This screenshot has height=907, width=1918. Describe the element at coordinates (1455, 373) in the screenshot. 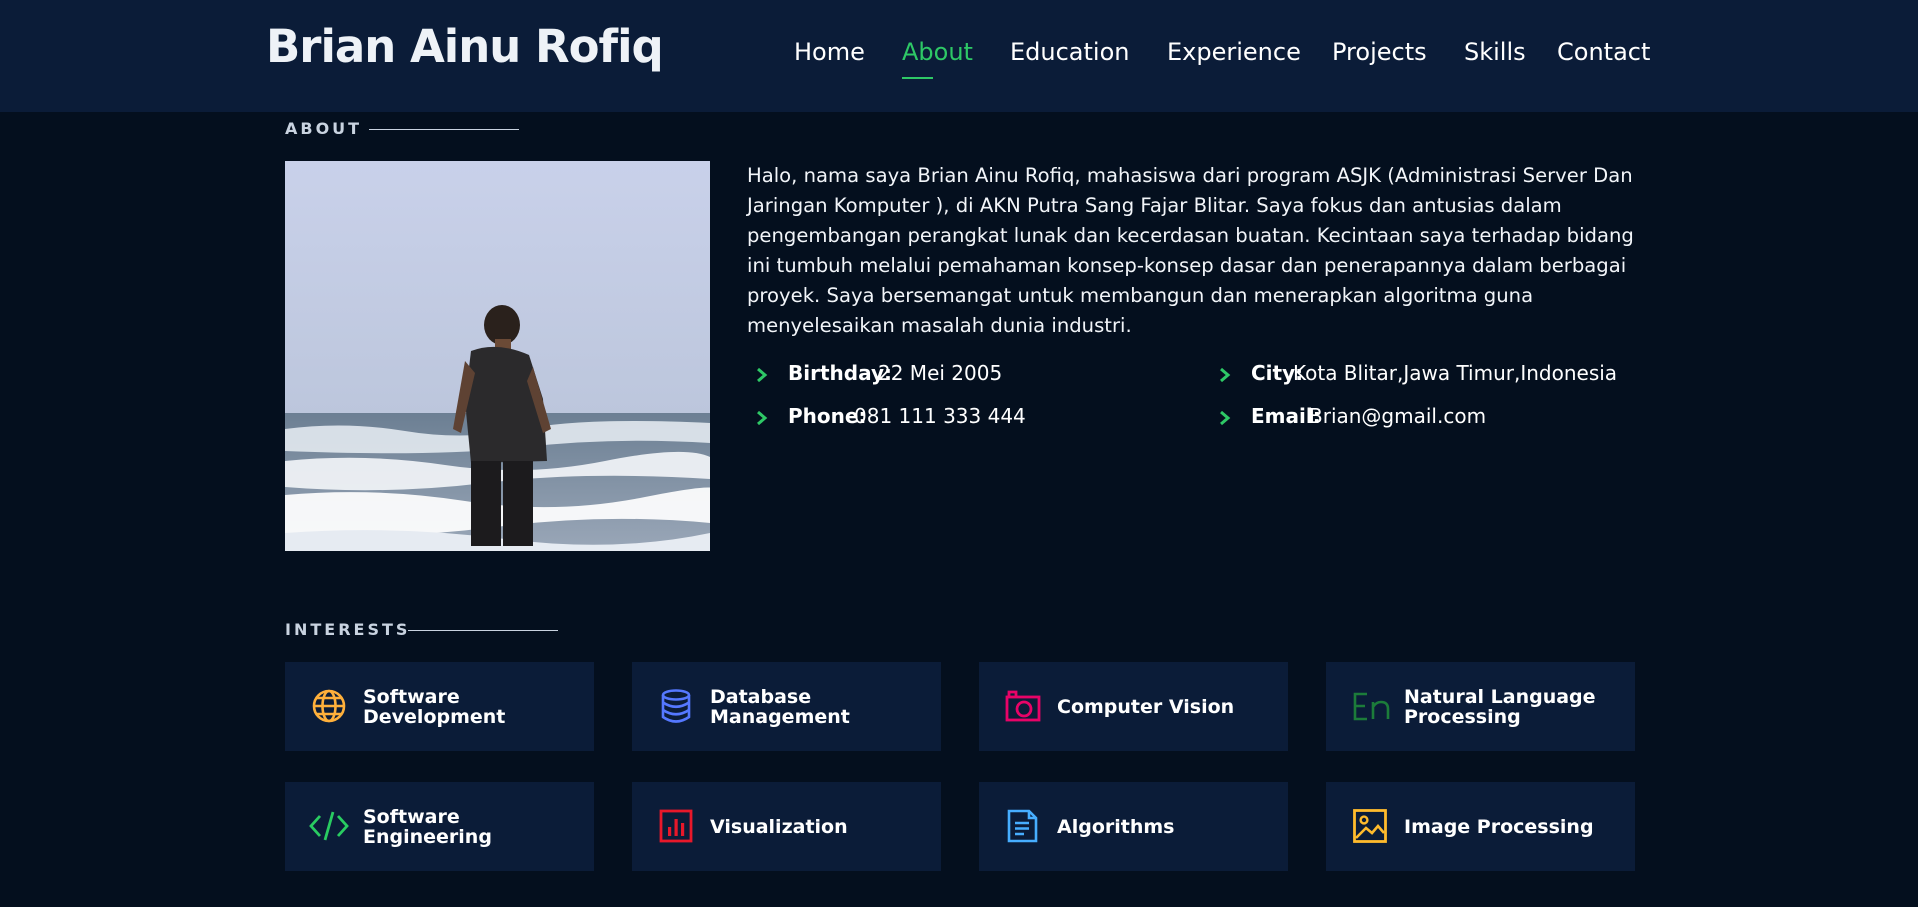

I see `detail-value: Kota Blitar,Jawa Timur,Indonesia` at that location.